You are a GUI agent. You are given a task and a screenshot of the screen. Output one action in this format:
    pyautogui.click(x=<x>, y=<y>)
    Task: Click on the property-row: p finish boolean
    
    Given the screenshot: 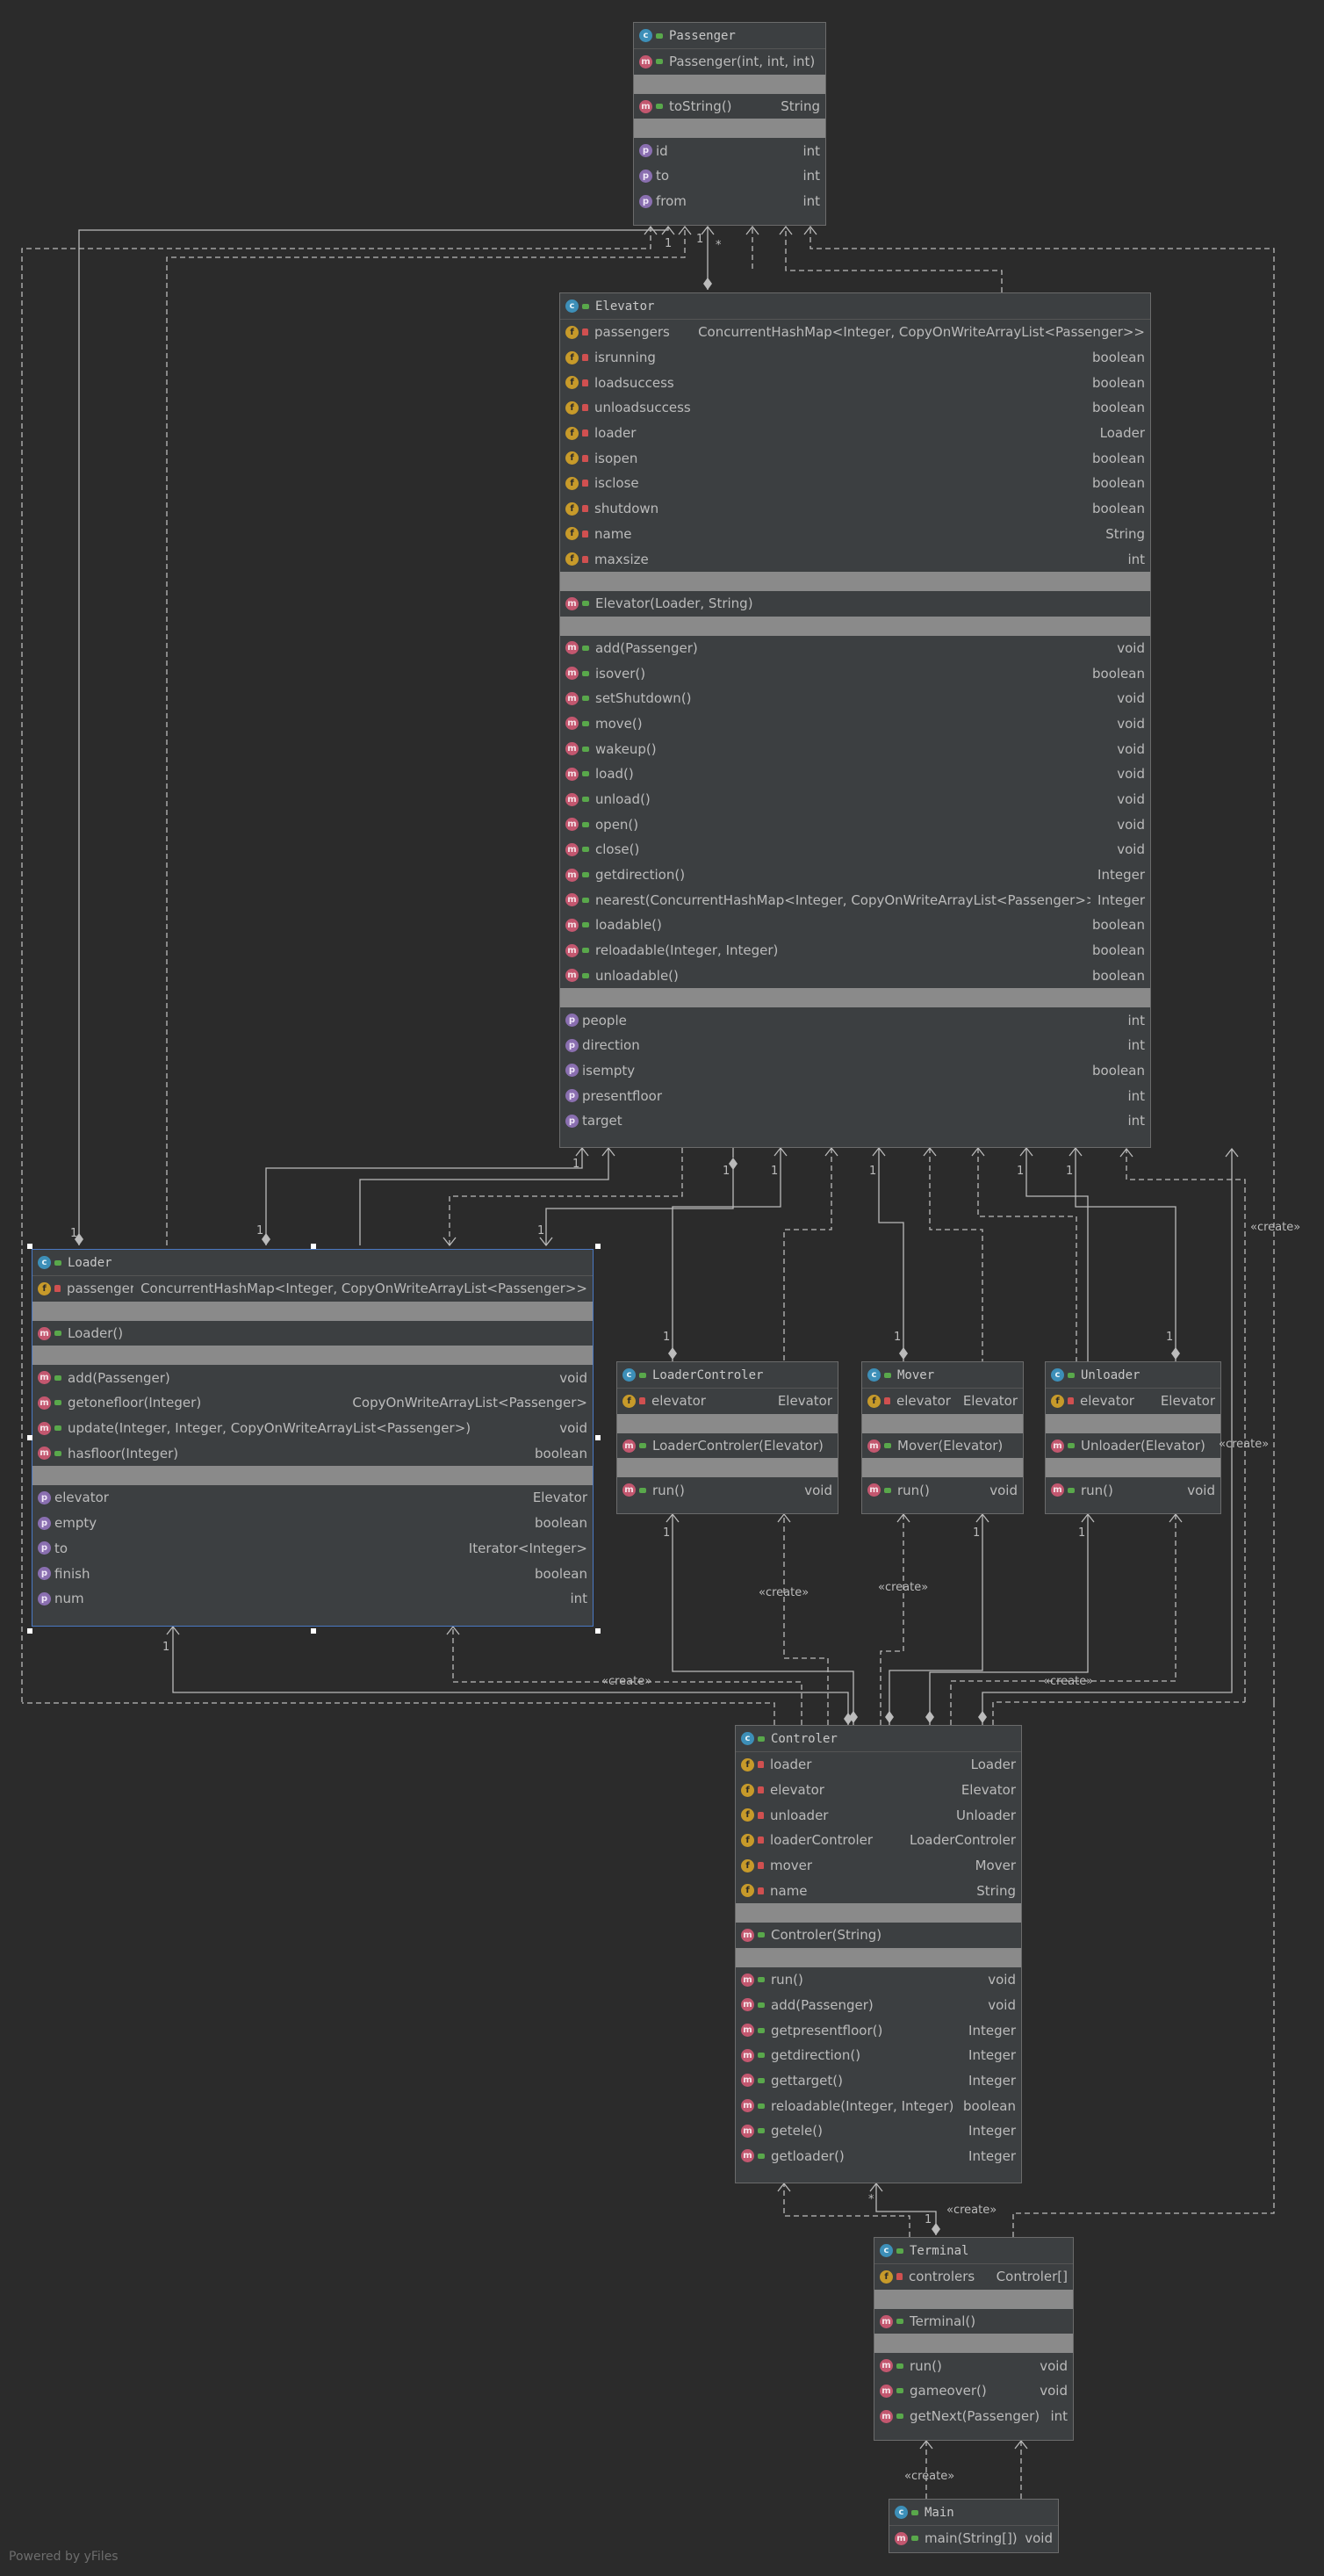 What is the action you would take?
    pyautogui.click(x=312, y=1573)
    